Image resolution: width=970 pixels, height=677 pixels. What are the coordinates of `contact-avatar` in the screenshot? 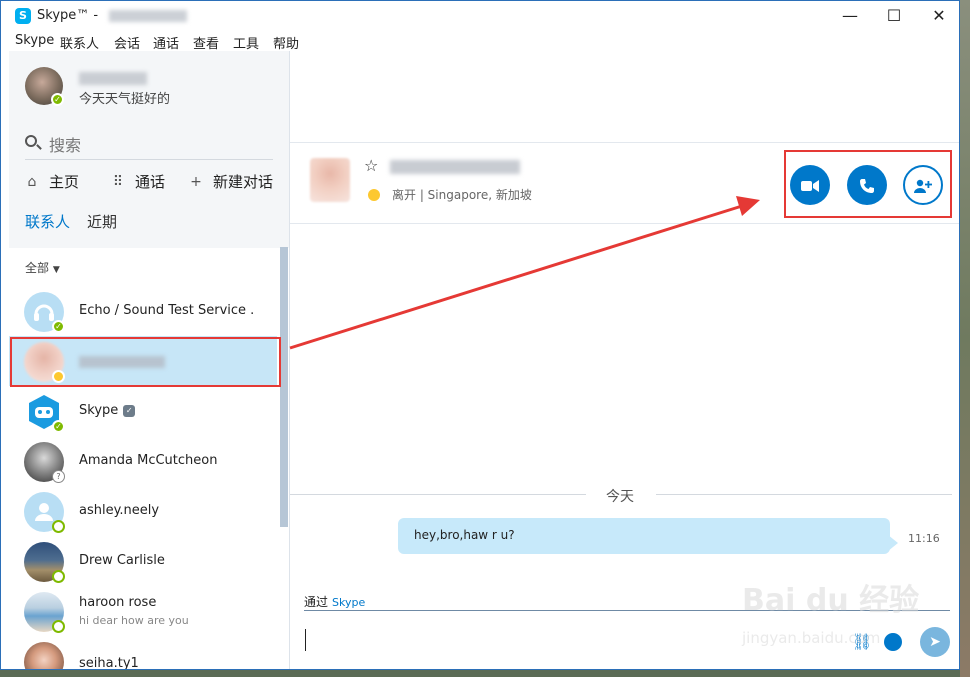 It's located at (44, 655).